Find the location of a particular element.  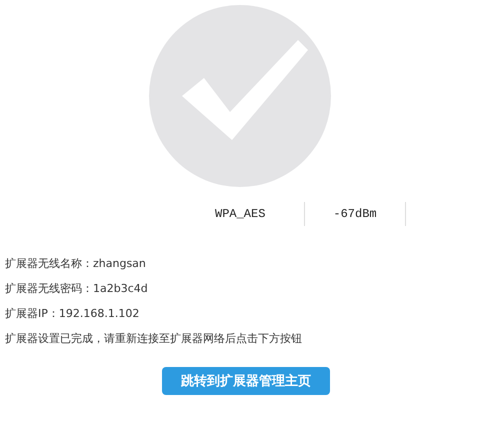

info-text: 扩展器IP：192.168.1.102 is located at coordinates (72, 314).